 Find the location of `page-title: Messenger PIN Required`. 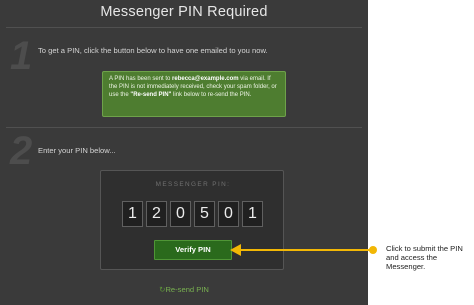

page-title: Messenger PIN Required is located at coordinates (184, 12).